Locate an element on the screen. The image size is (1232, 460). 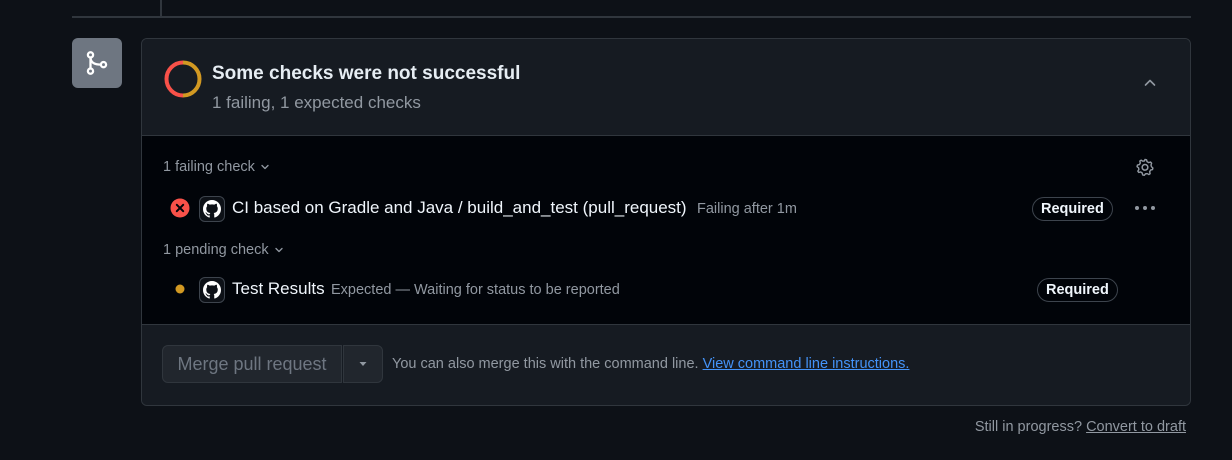
checks-status-title: Some checks were not successful is located at coordinates (366, 73).